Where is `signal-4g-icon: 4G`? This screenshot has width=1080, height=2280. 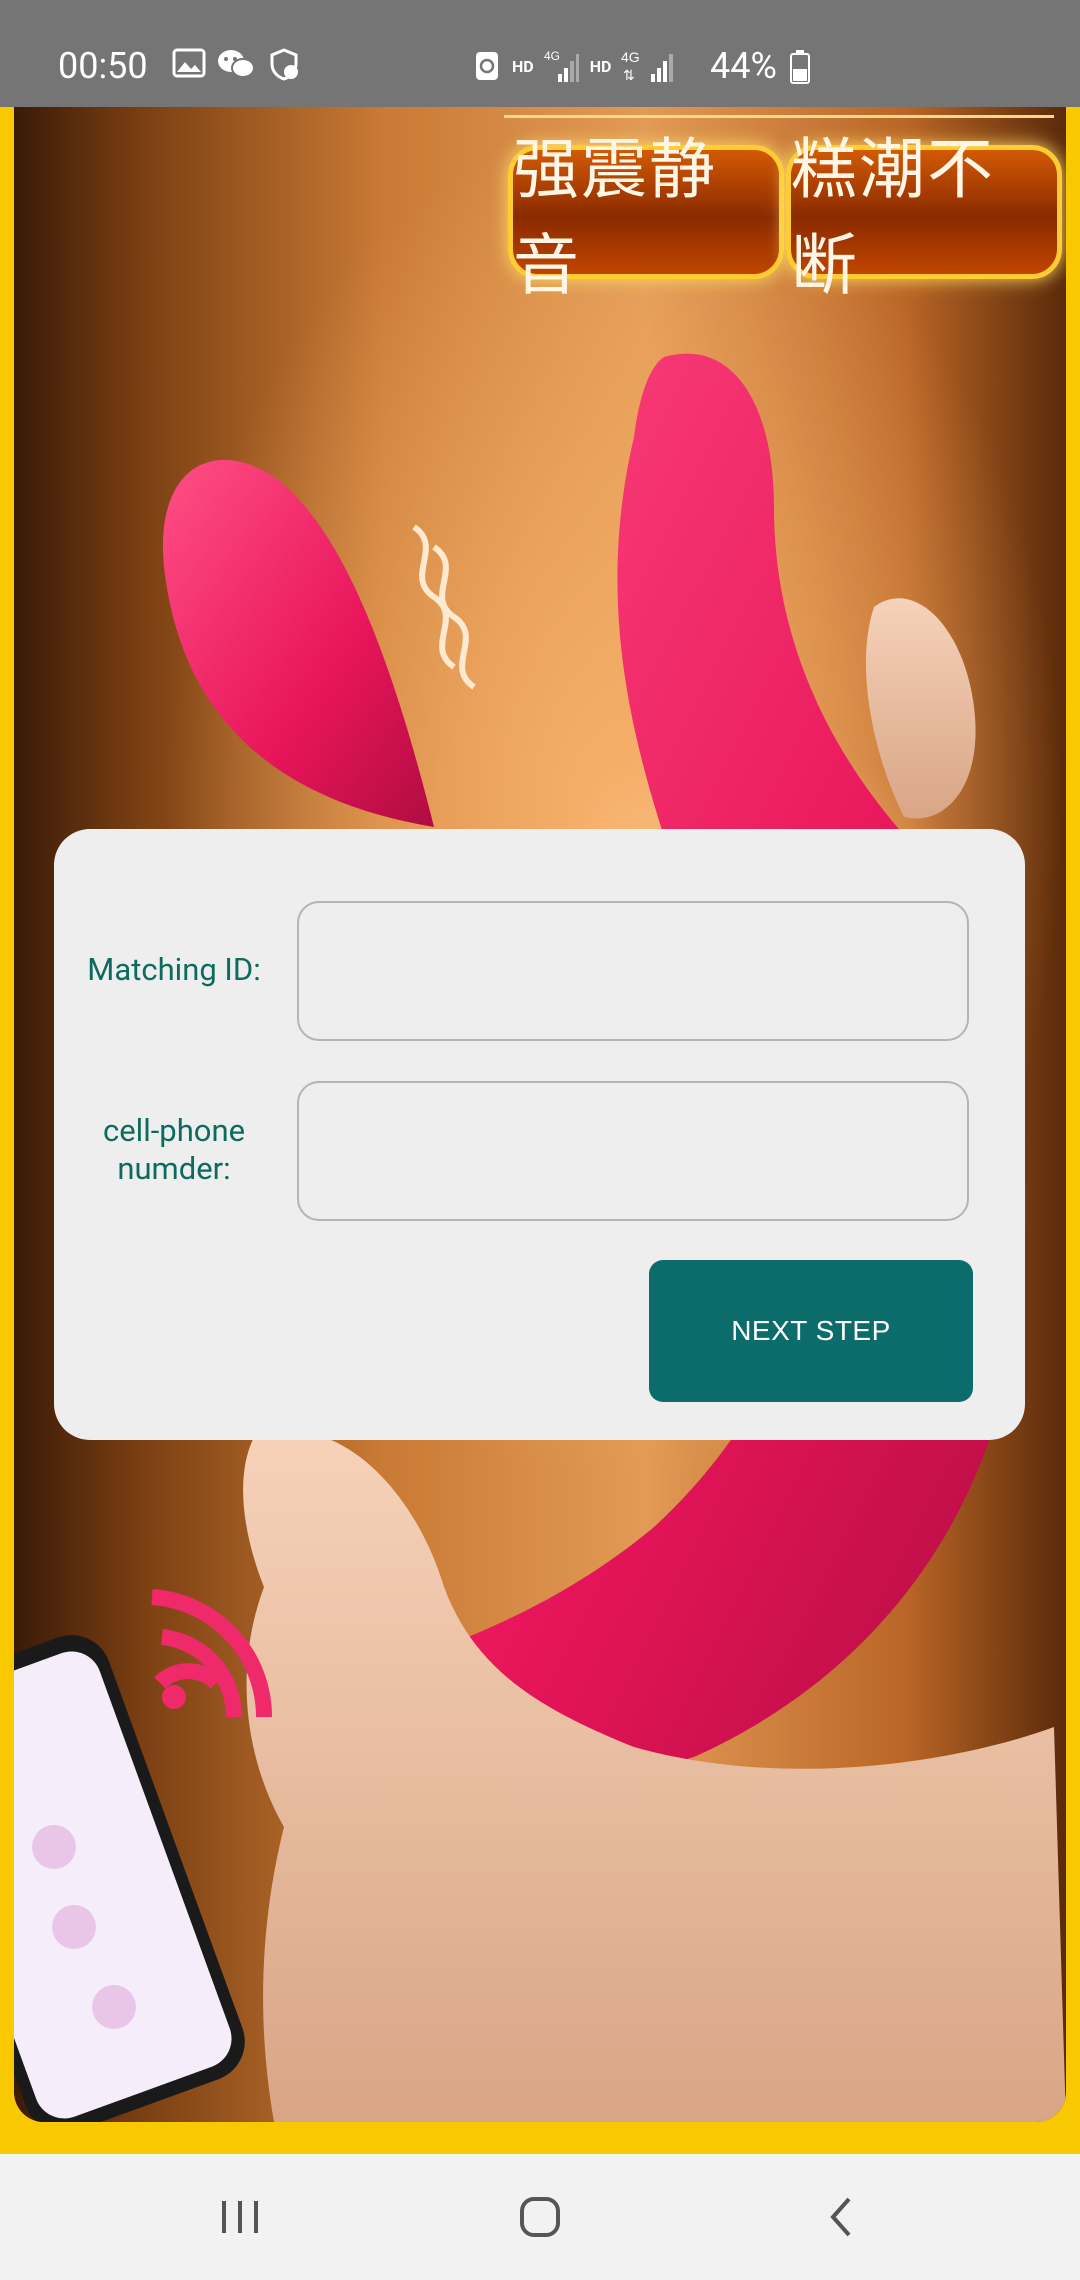
signal-4g-icon: 4G is located at coordinates (561, 65).